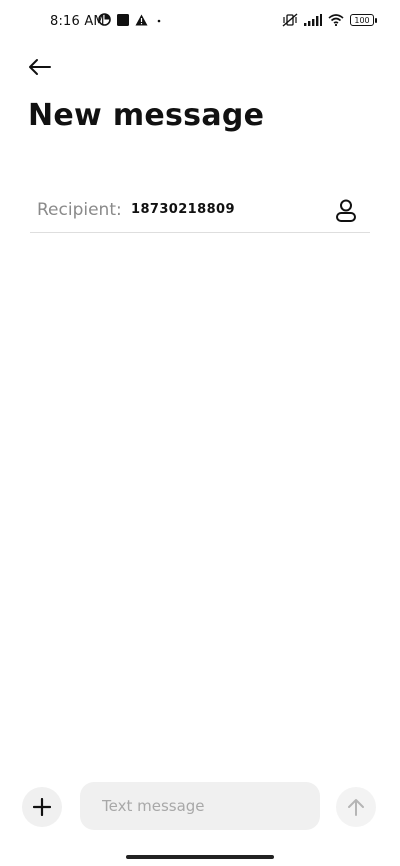 This screenshot has width=400, height=866. I want to click on message-input, so click(200, 806).